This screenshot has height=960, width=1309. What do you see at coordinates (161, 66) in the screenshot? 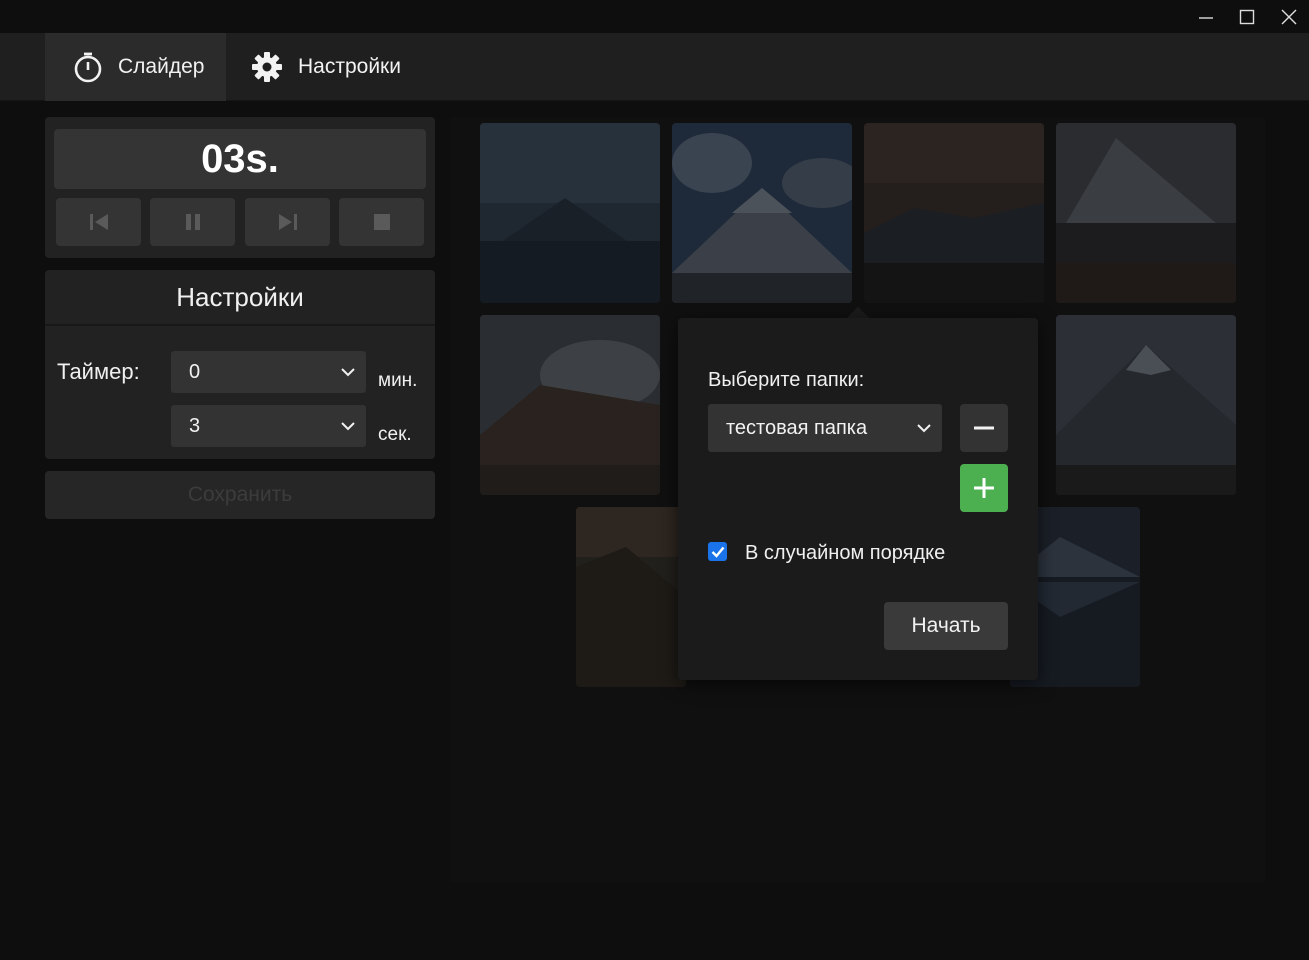
I see `tab-slider-label: Слайдер` at bounding box center [161, 66].